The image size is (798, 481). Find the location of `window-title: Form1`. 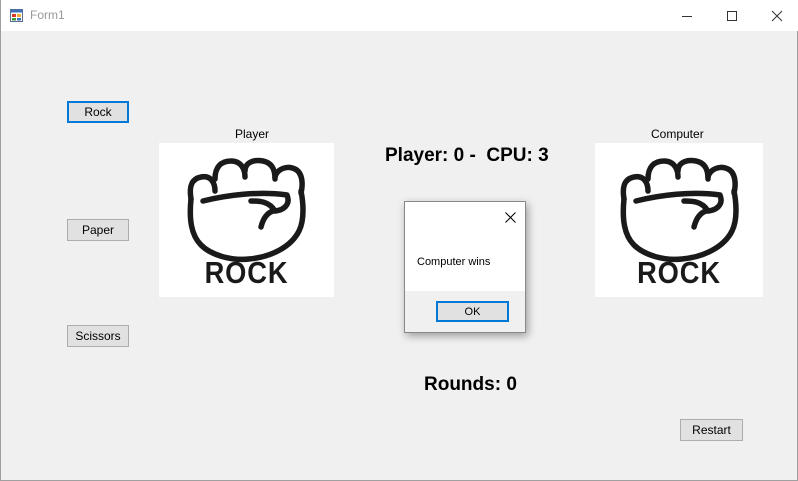

window-title: Form1 is located at coordinates (47, 15).